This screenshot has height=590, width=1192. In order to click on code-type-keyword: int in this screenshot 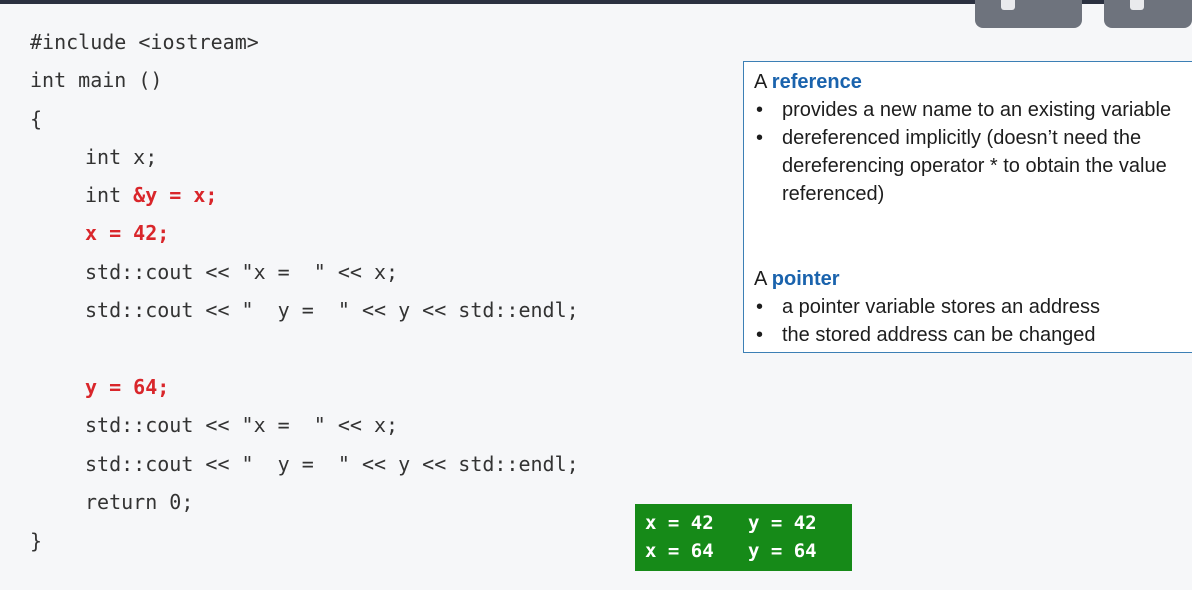, I will do `click(109, 195)`.